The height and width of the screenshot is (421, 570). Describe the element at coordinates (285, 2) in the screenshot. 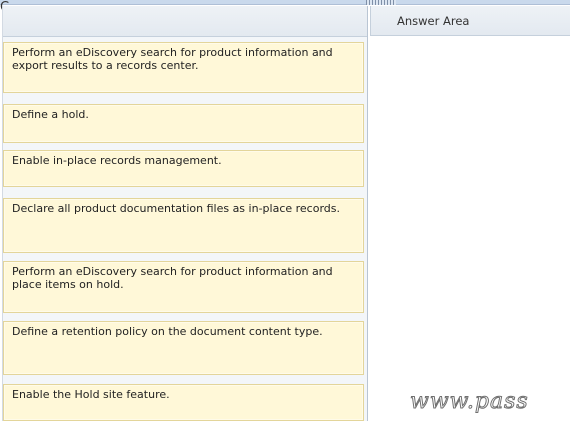

I see `top-strip` at that location.